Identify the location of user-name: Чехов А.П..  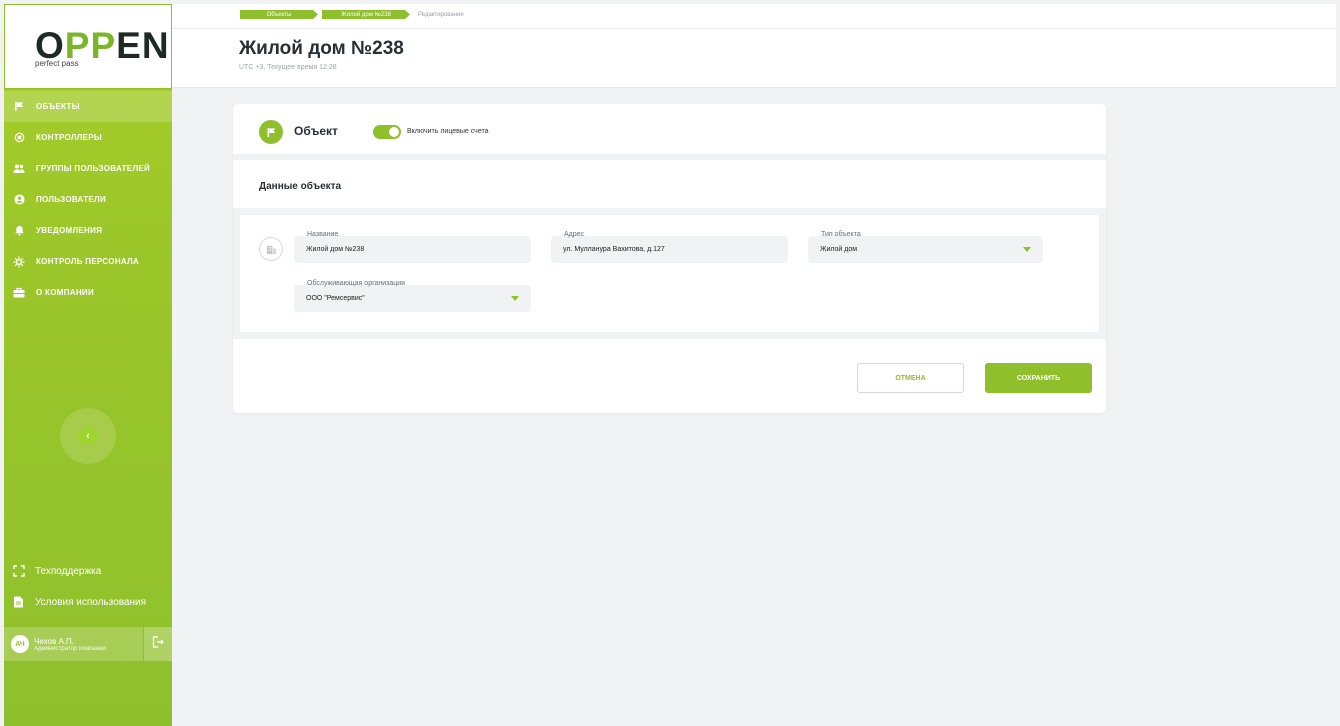
(54, 641).